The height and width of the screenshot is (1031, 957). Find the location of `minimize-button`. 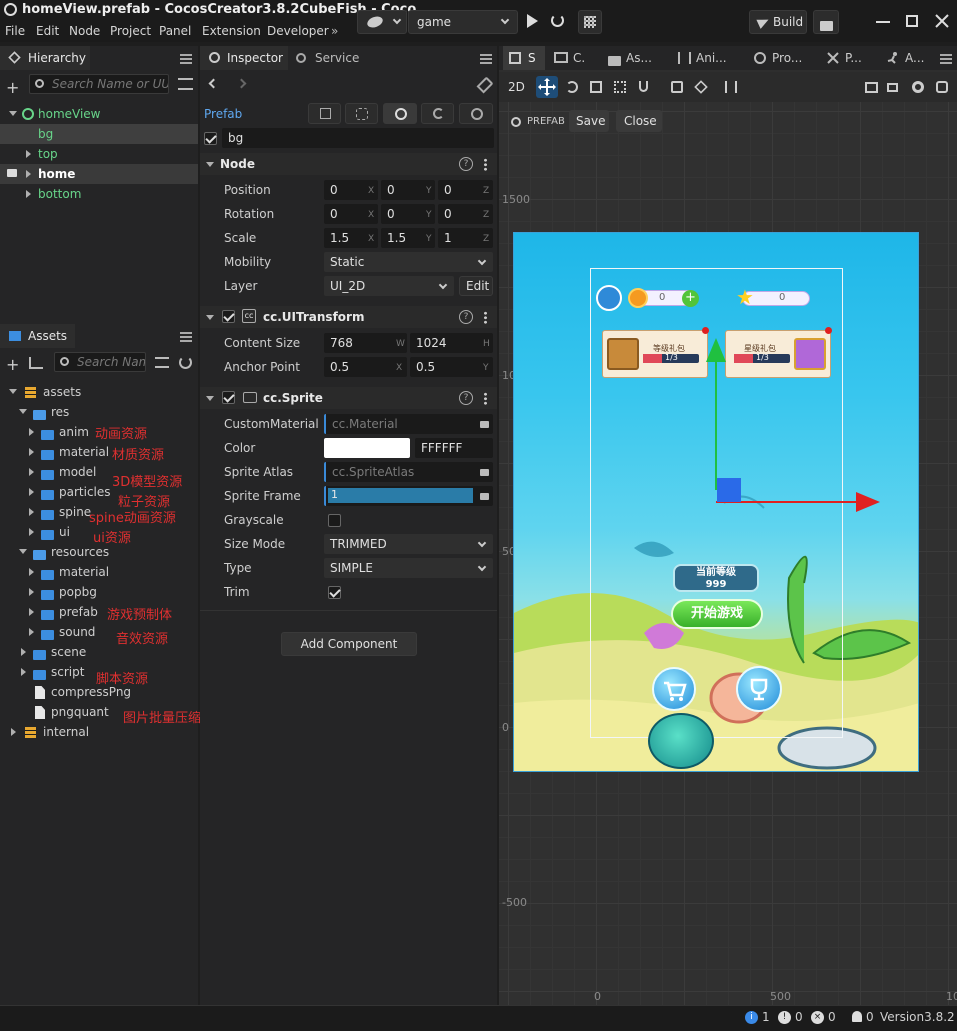

minimize-button is located at coordinates (883, 22).